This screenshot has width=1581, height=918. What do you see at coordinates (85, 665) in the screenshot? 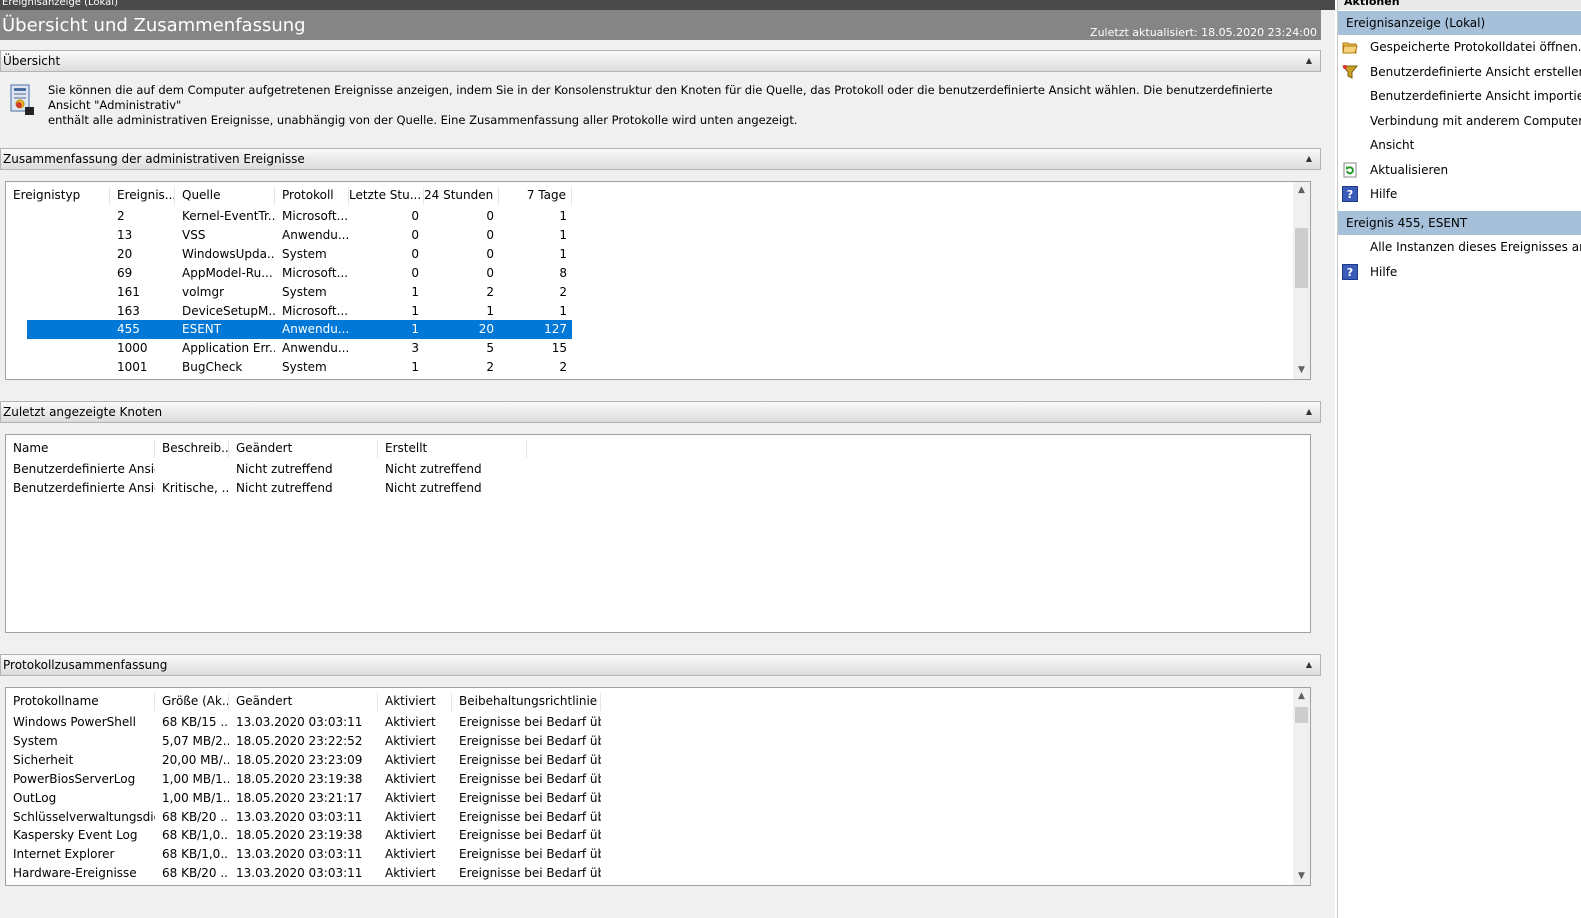
I see `log-summary-title: Protokollzusammenfassung` at bounding box center [85, 665].